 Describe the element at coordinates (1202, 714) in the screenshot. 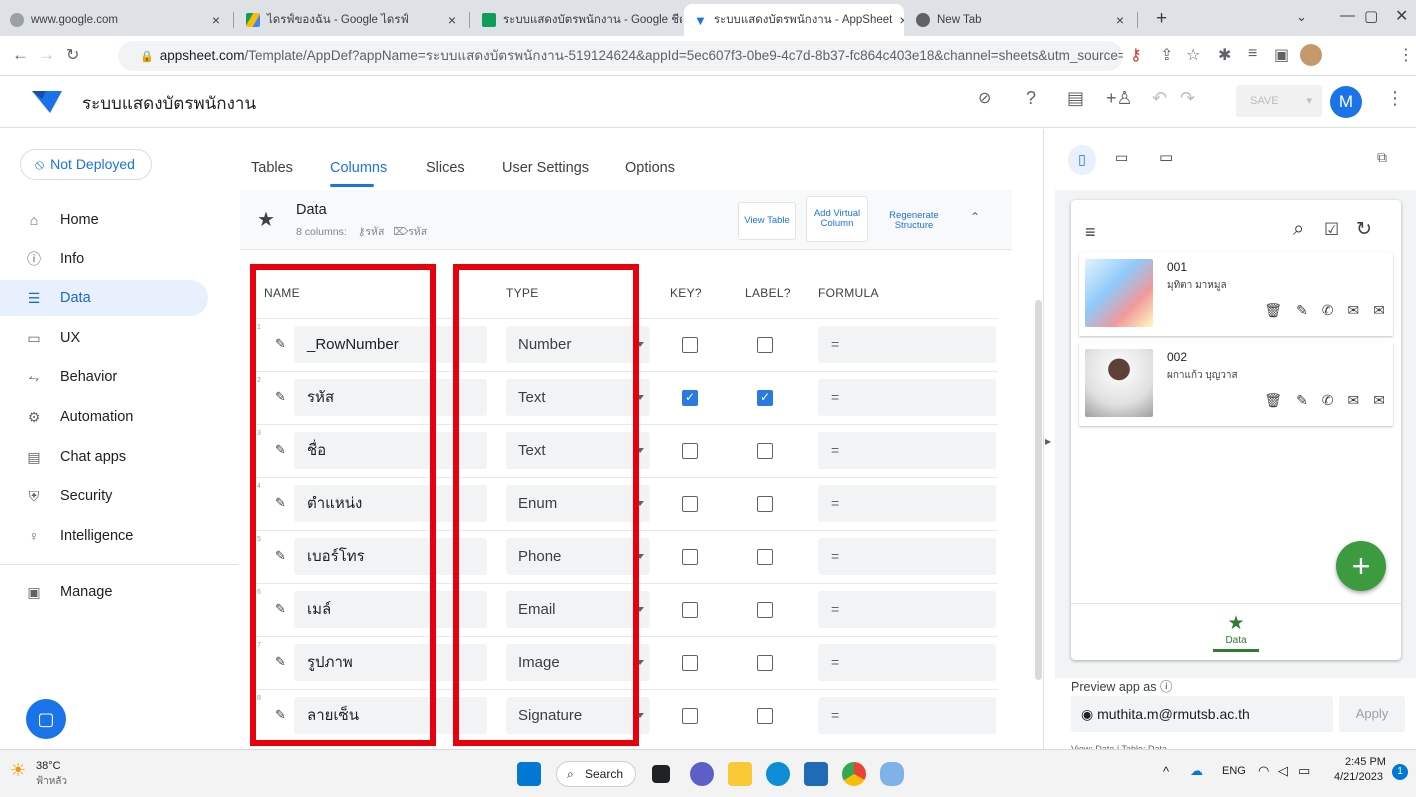

I see `preview-email-input: ◉ muthita.m@rmutsb.ac.th` at that location.